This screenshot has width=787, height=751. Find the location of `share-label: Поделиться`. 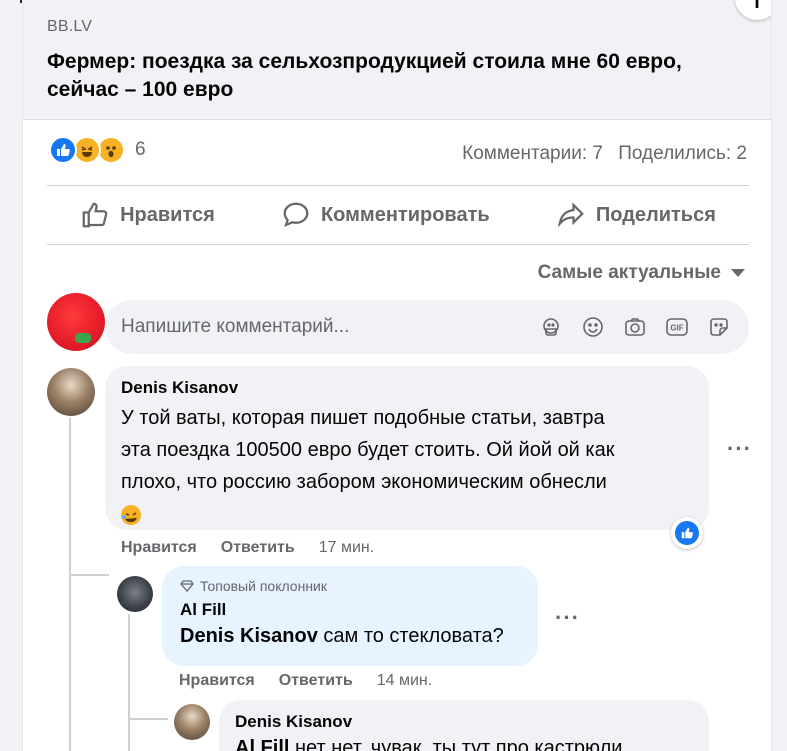

share-label: Поделиться is located at coordinates (655, 214).